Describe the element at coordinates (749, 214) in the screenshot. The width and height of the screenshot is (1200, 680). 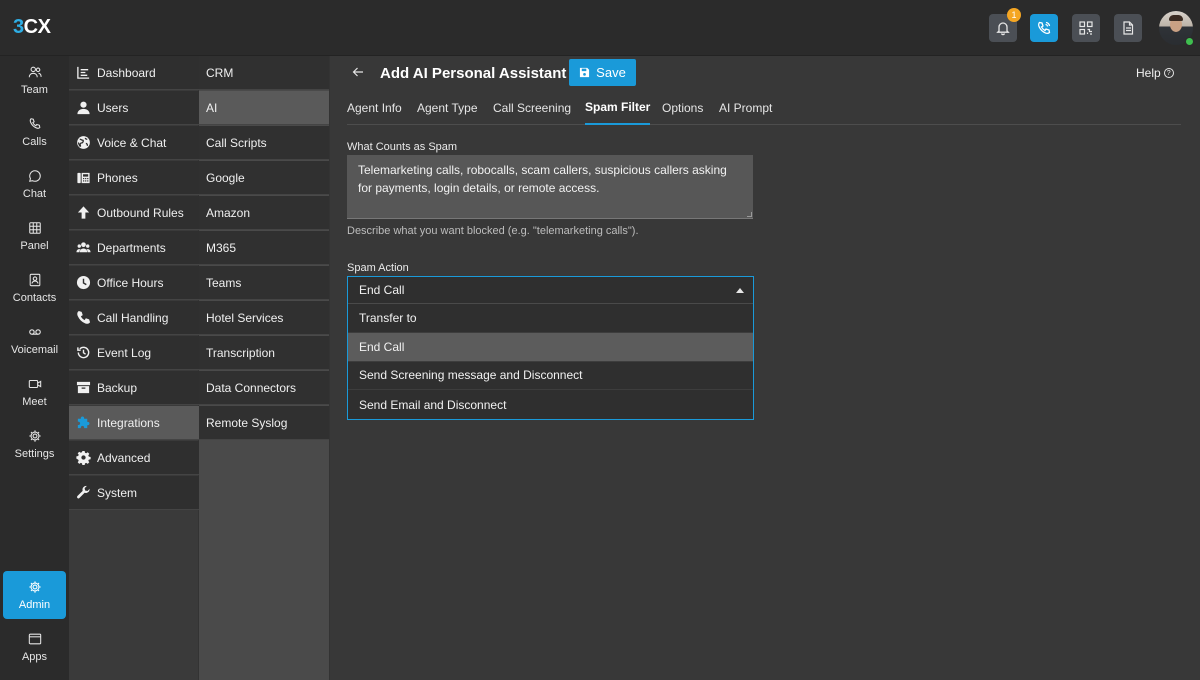
I see `resize-grip-icon` at that location.